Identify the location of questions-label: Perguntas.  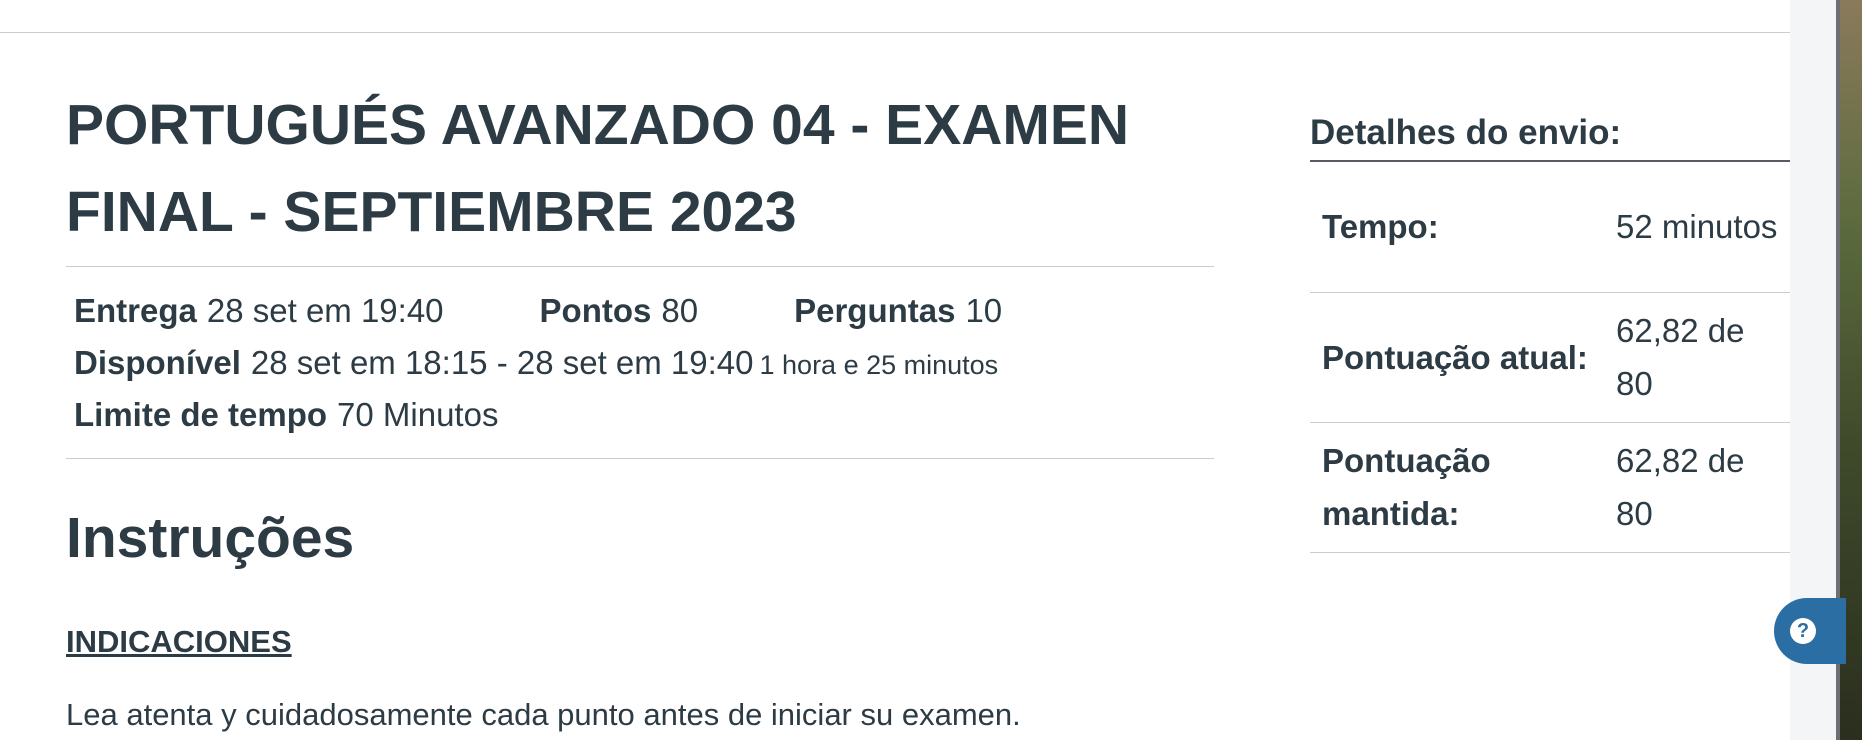
(875, 310).